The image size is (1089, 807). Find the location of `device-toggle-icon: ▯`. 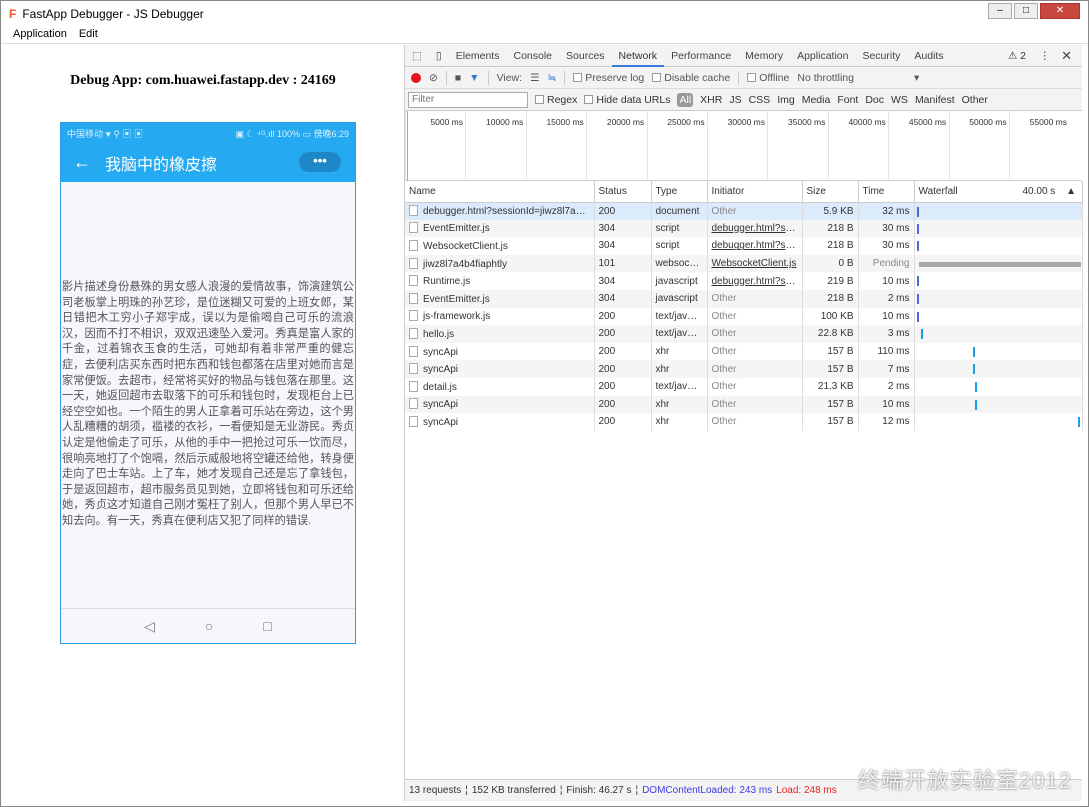

device-toggle-icon: ▯ is located at coordinates (439, 56).